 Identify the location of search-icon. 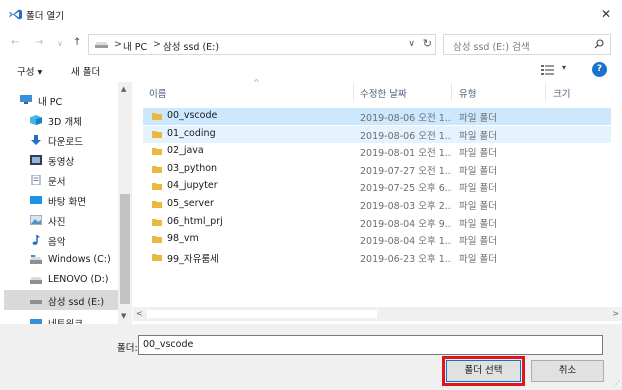
(599, 44).